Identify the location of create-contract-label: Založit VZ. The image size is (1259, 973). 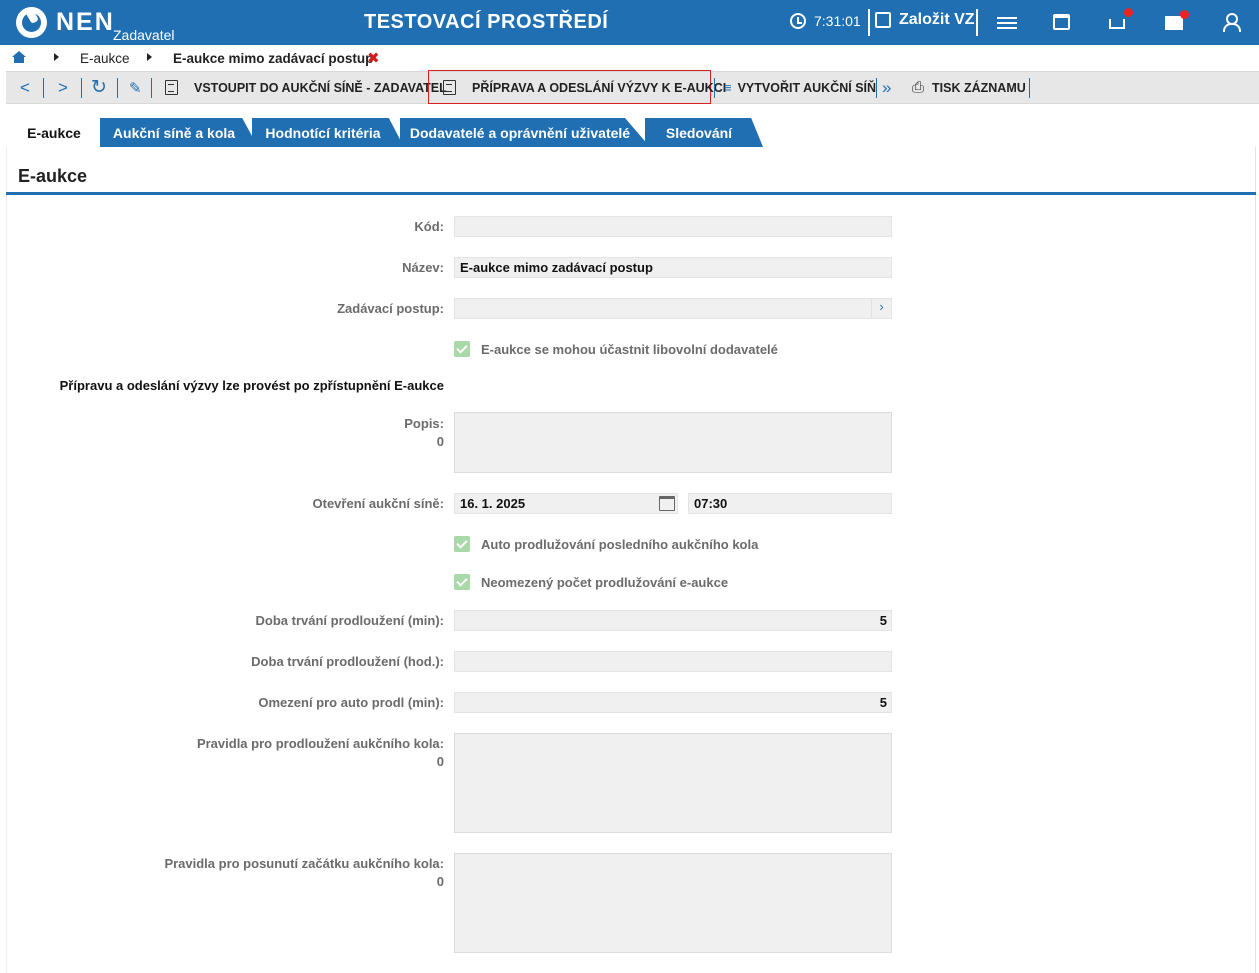
(937, 19).